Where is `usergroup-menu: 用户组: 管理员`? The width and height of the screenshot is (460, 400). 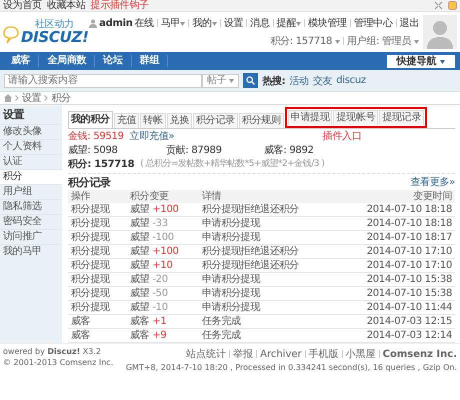 usergroup-menu: 用户组: 管理员 is located at coordinates (382, 41).